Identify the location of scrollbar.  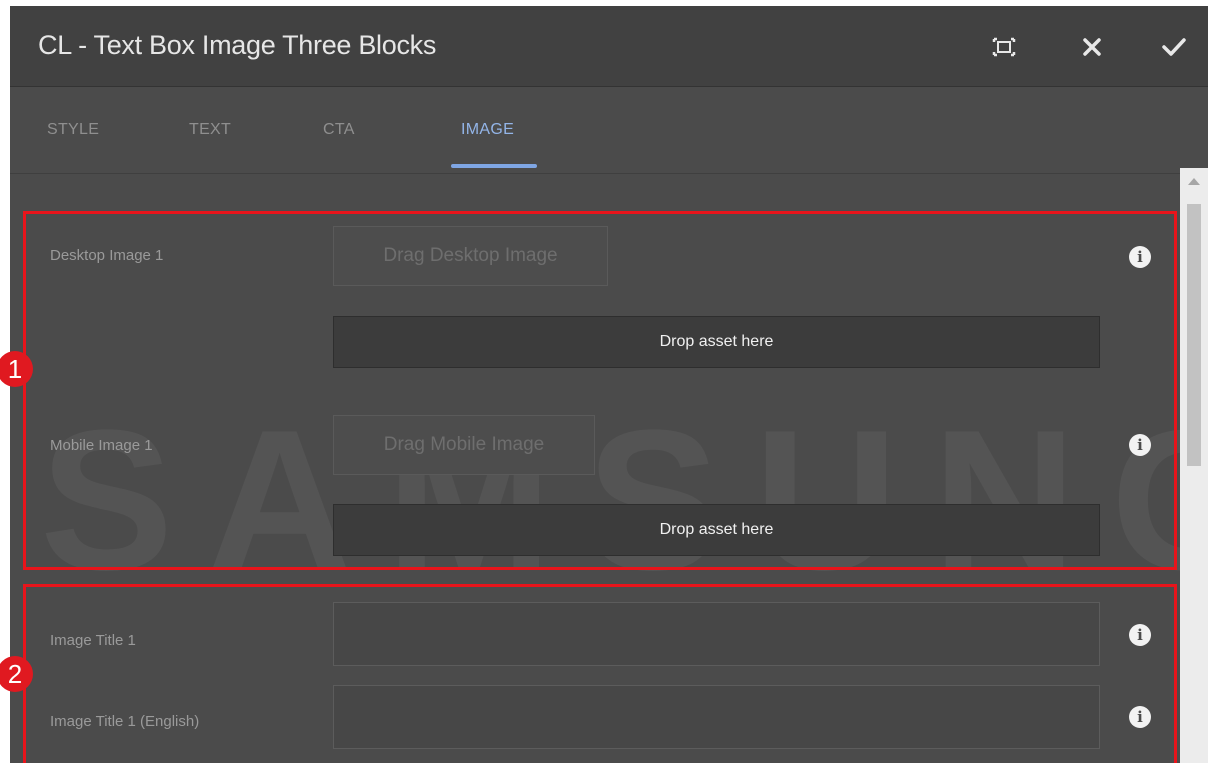
(1194, 465).